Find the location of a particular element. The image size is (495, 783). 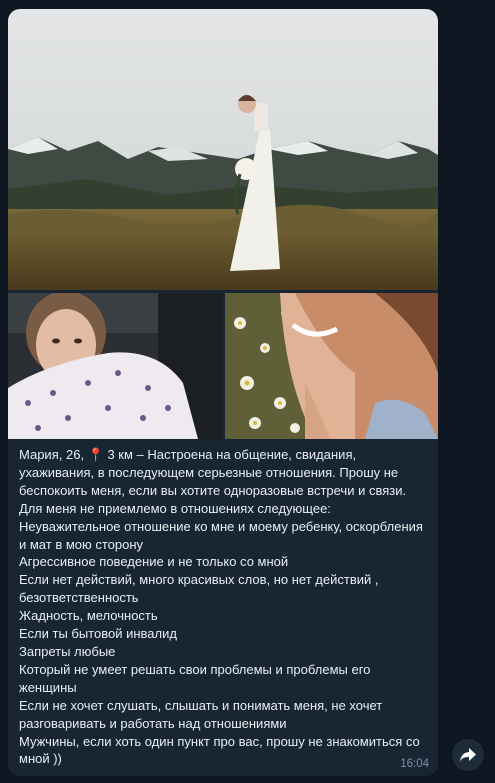

photo-car-selfie is located at coordinates (115, 366).